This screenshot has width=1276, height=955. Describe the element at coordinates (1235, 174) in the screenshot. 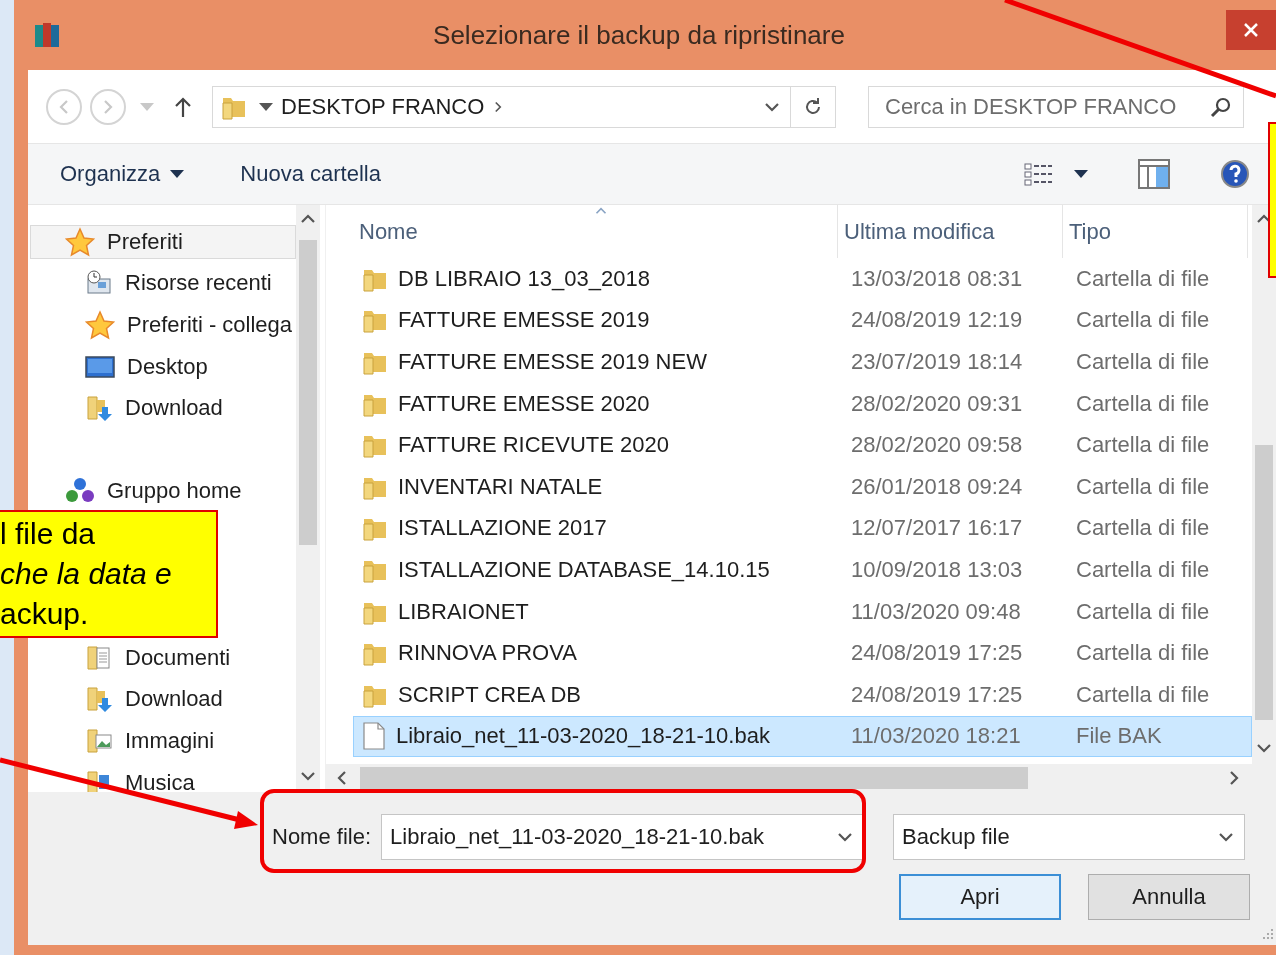

I see `help-icon` at that location.